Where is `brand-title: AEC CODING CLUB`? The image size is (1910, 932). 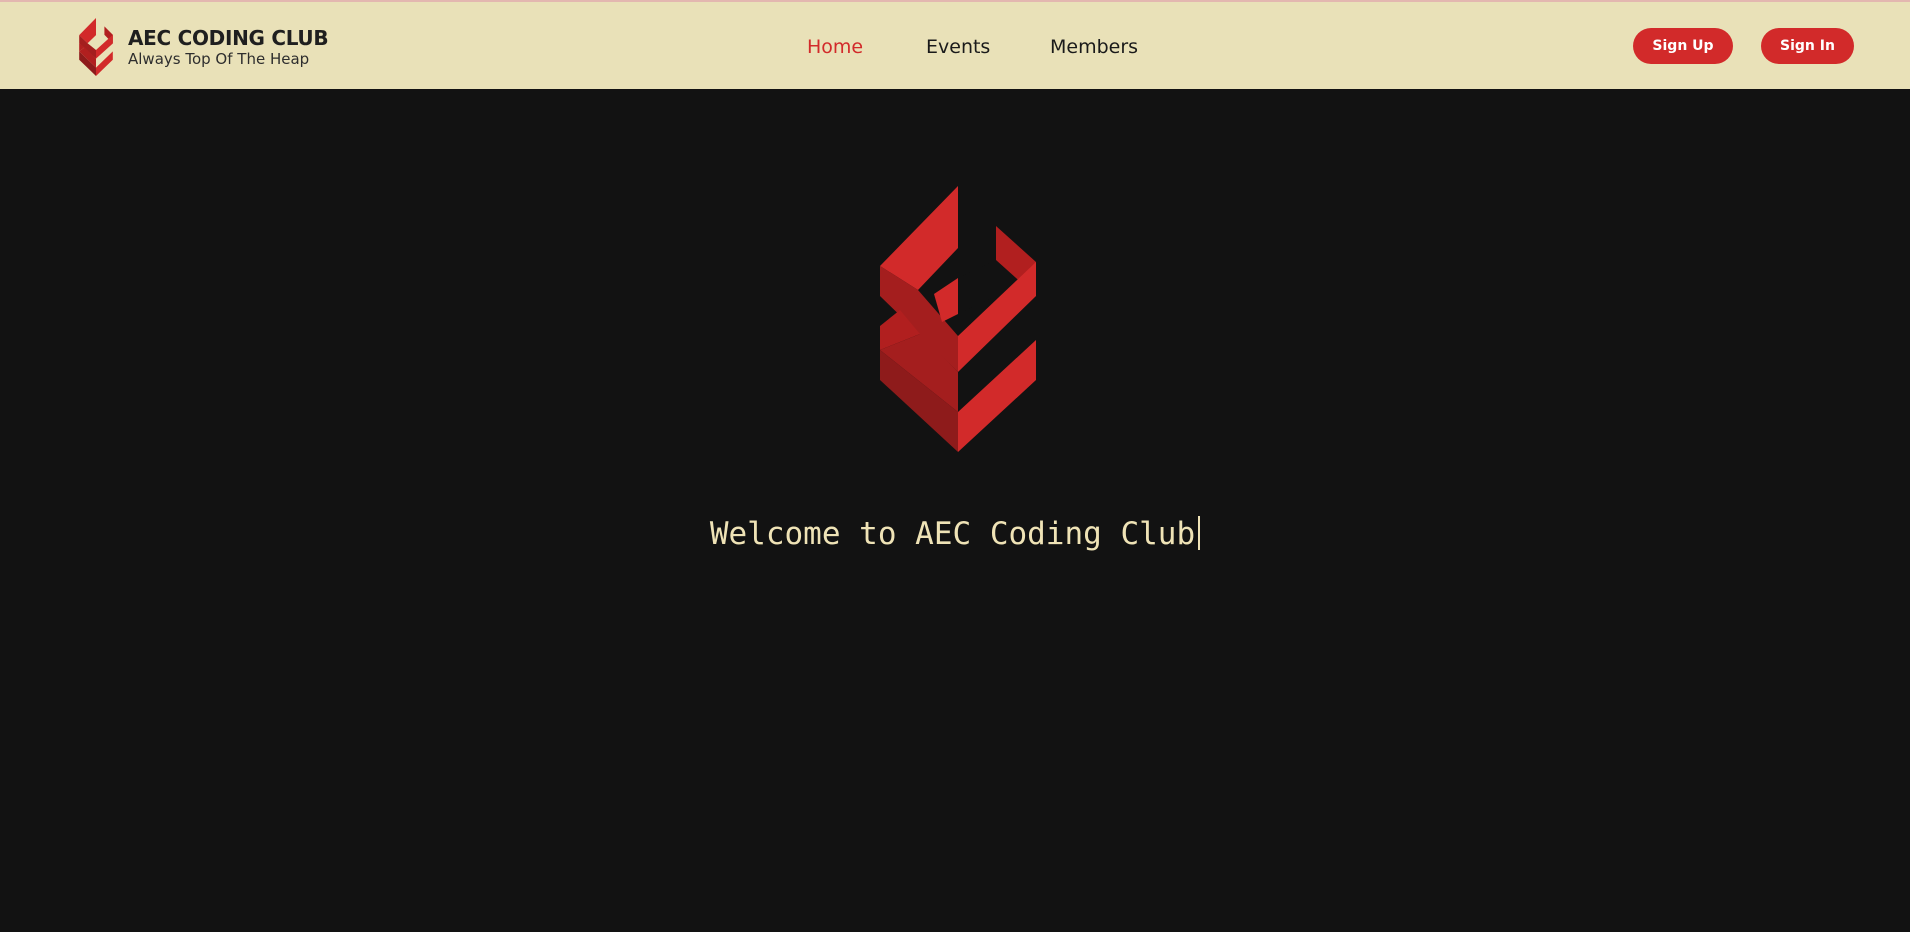
brand-title: AEC CODING CLUB is located at coordinates (228, 37).